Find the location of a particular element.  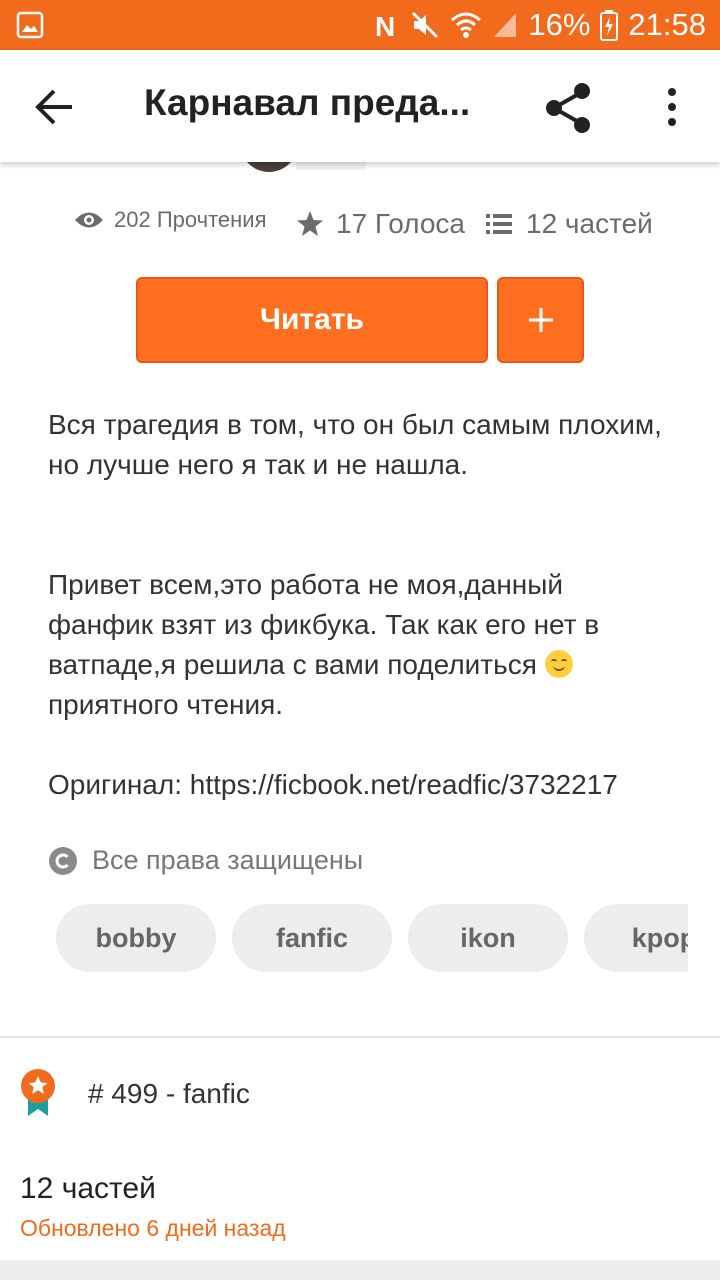

read-button: Читать is located at coordinates (312, 320).